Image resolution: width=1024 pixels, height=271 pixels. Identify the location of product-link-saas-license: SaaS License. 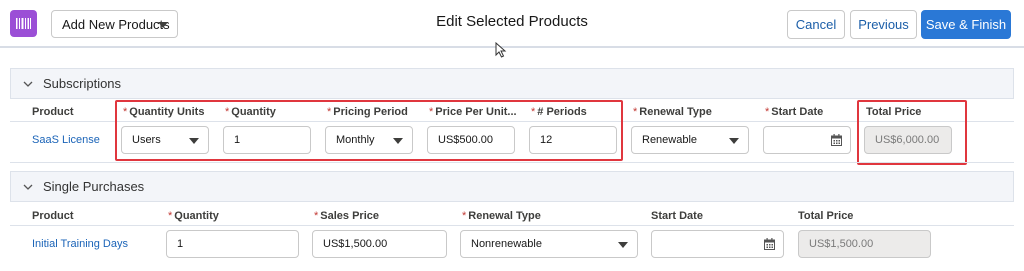
(66, 140).